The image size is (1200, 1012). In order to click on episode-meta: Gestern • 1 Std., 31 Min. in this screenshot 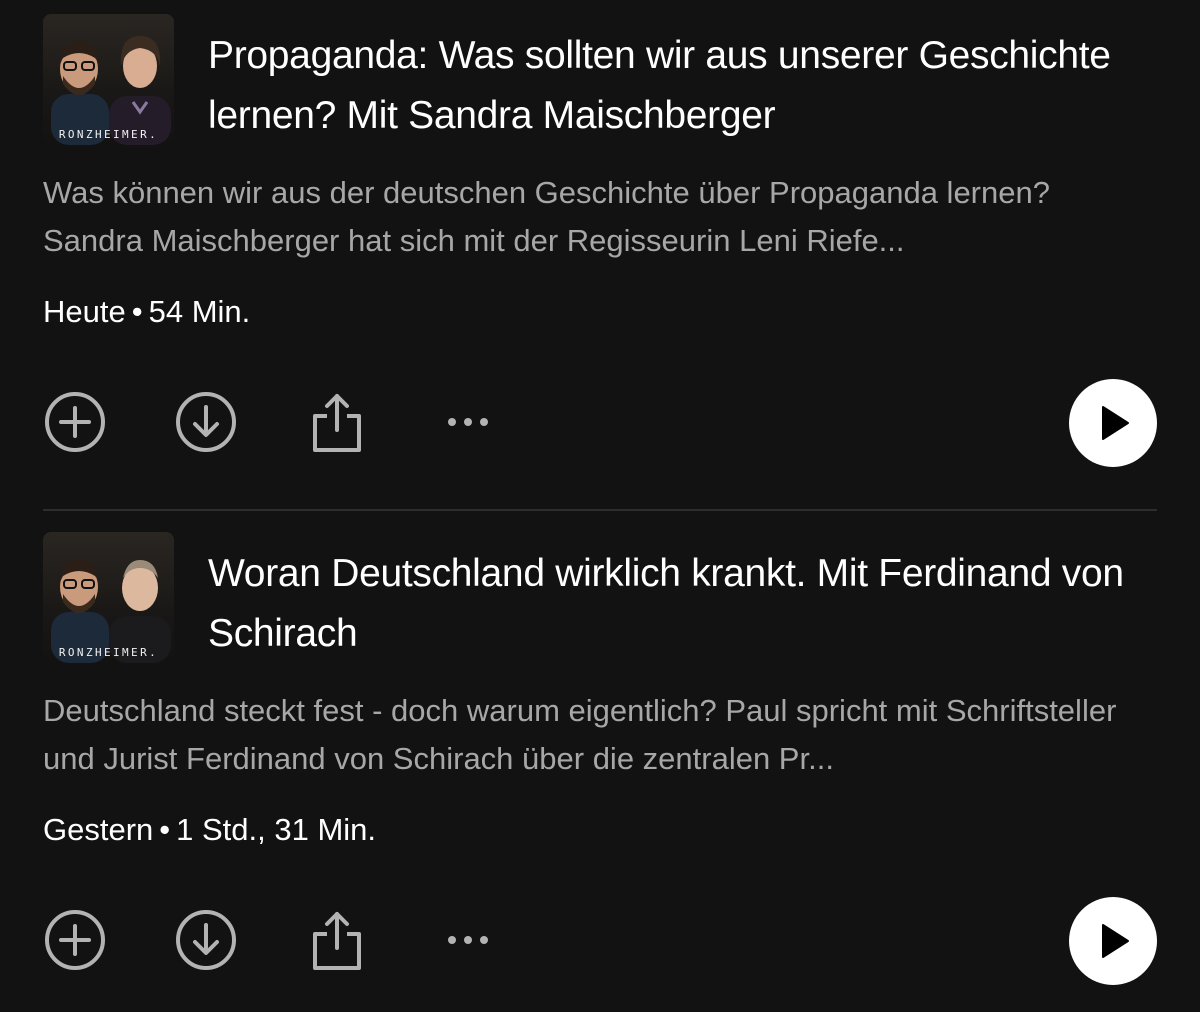, I will do `click(209, 830)`.